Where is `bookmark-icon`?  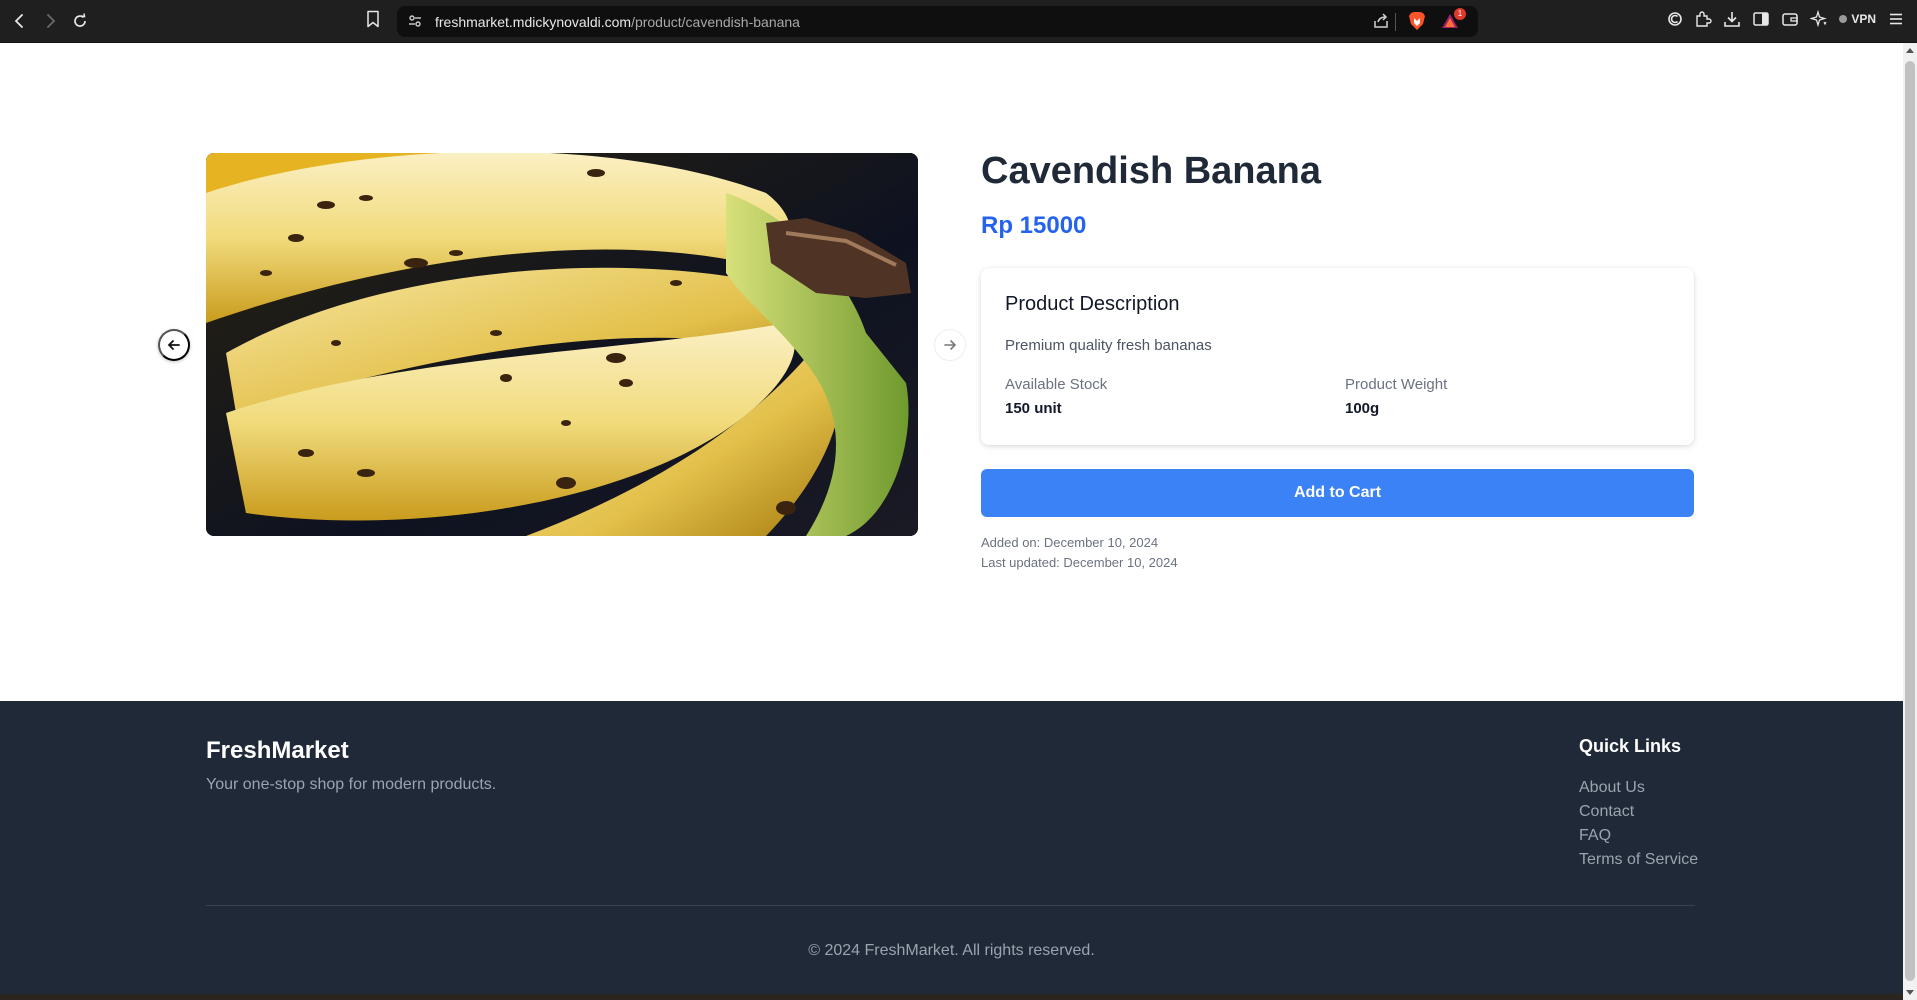
bookmark-icon is located at coordinates (373, 19).